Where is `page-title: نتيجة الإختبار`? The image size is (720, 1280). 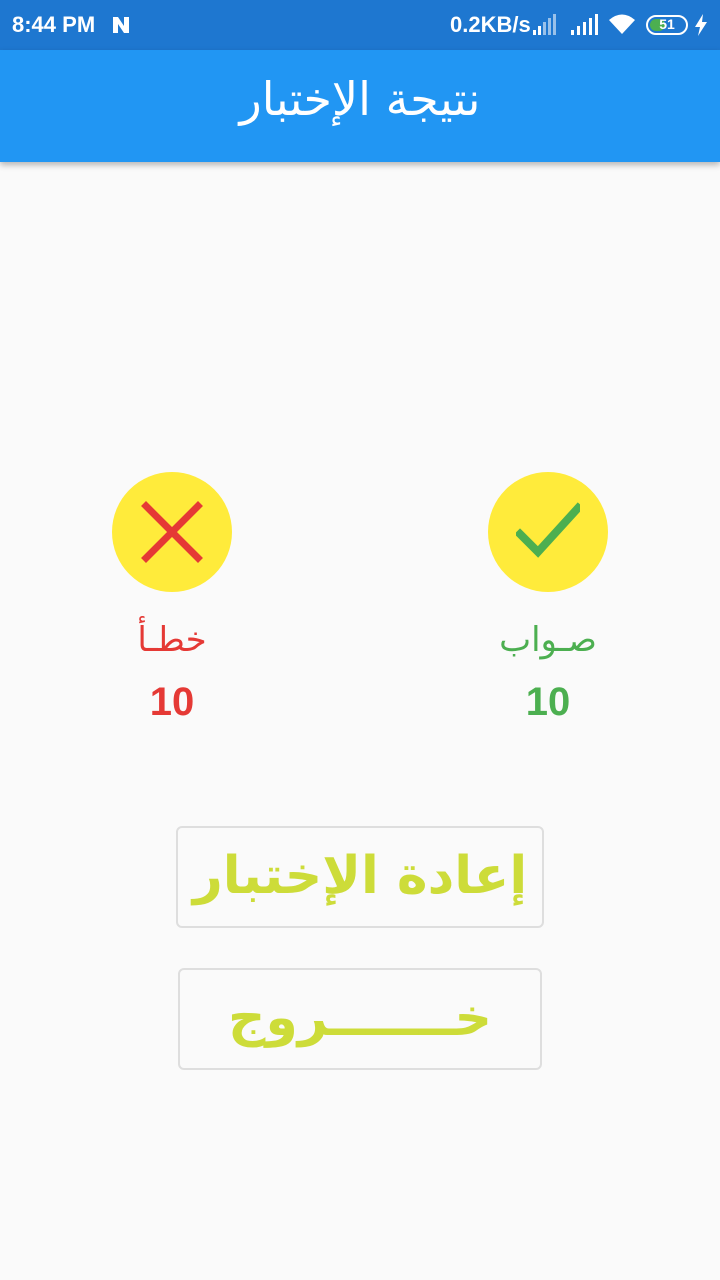 page-title: نتيجة الإختبار is located at coordinates (360, 99).